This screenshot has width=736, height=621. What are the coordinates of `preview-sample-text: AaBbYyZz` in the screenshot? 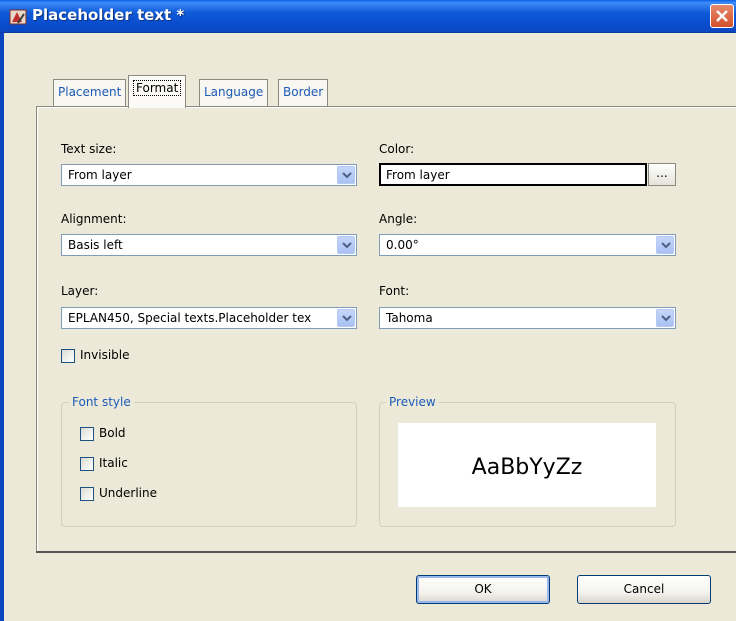 It's located at (527, 467).